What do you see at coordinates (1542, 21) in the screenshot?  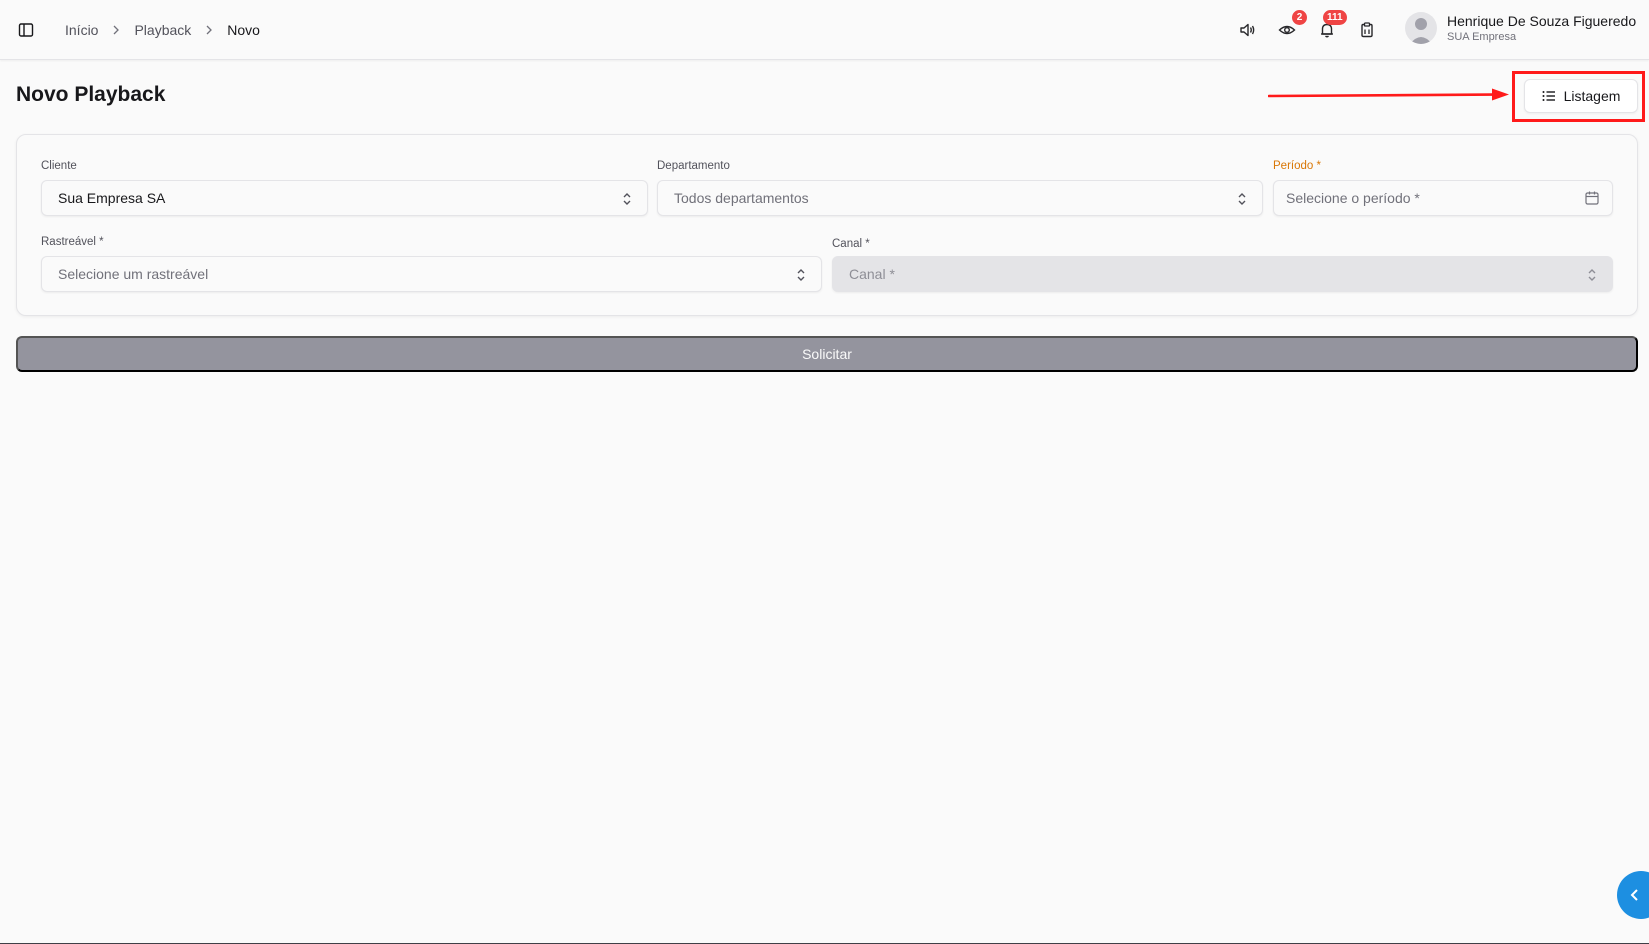 I see `user-name: Henrique De Souza Figueredo` at bounding box center [1542, 21].